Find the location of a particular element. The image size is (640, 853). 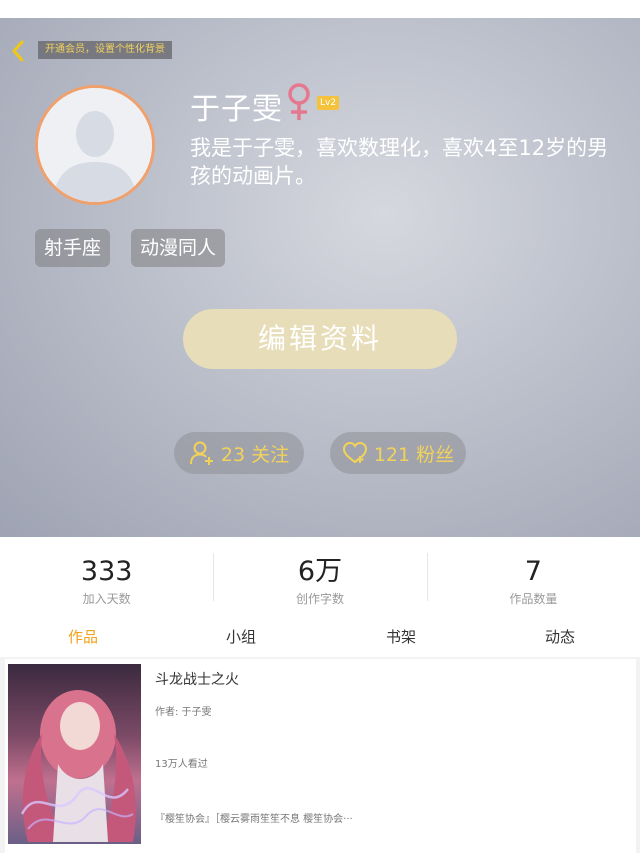

tab-groups: 小组 is located at coordinates (241, 637).